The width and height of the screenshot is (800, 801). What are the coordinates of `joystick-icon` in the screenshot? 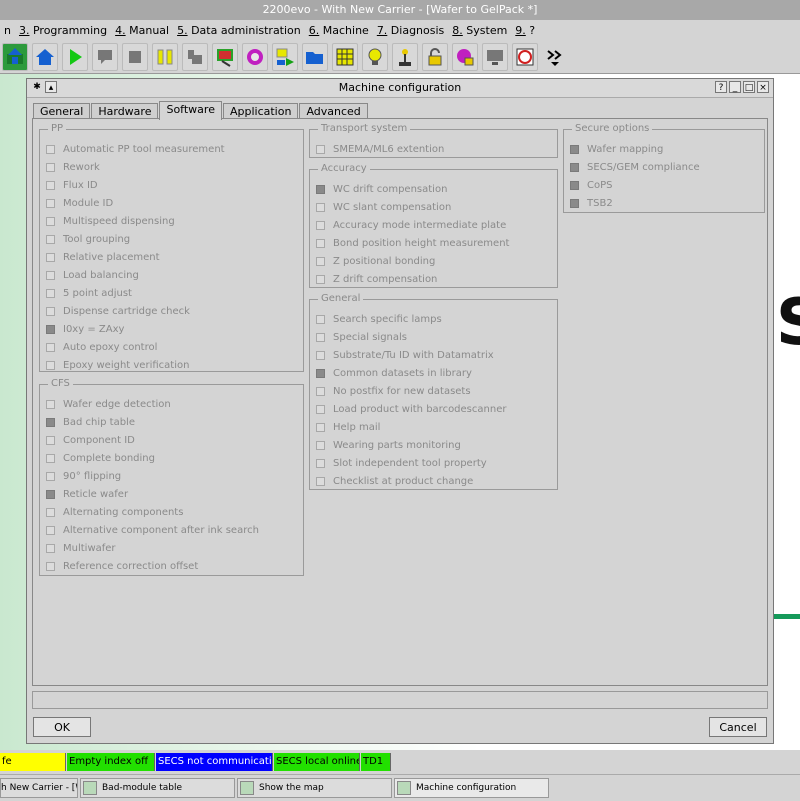 It's located at (405, 56).